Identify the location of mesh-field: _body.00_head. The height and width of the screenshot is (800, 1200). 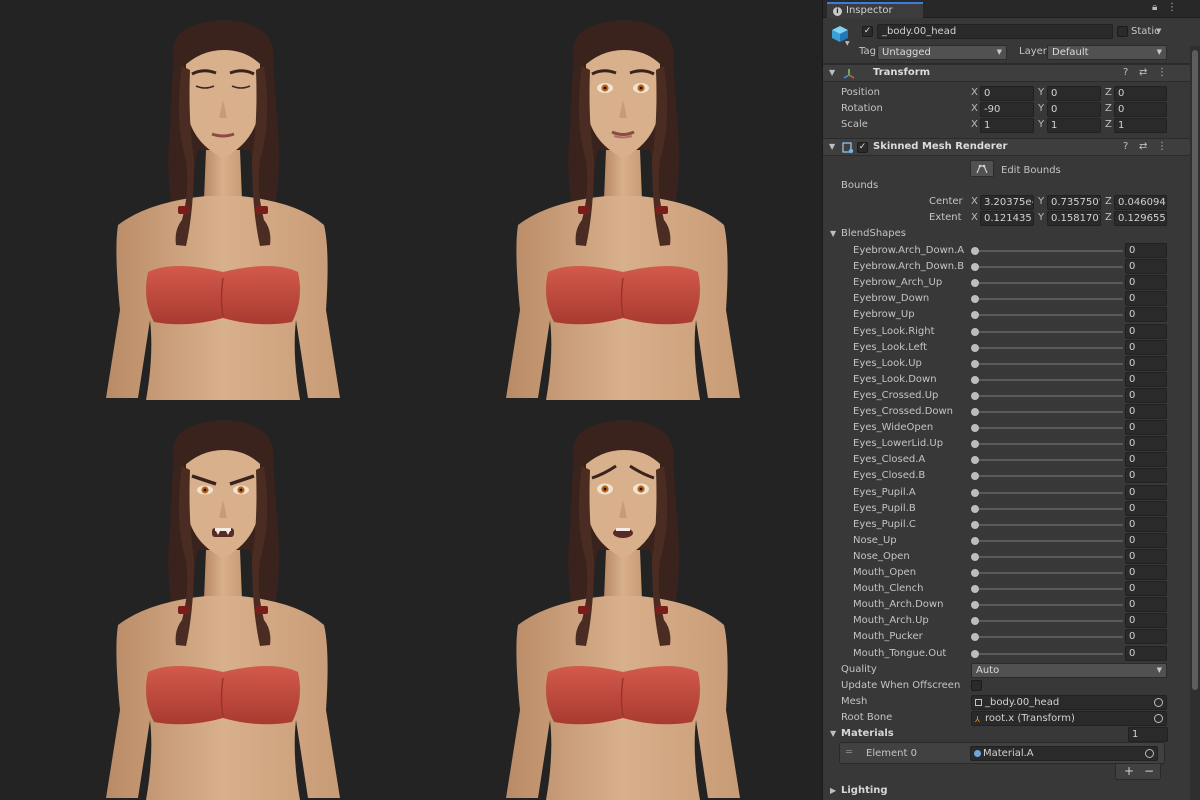
(1069, 702).